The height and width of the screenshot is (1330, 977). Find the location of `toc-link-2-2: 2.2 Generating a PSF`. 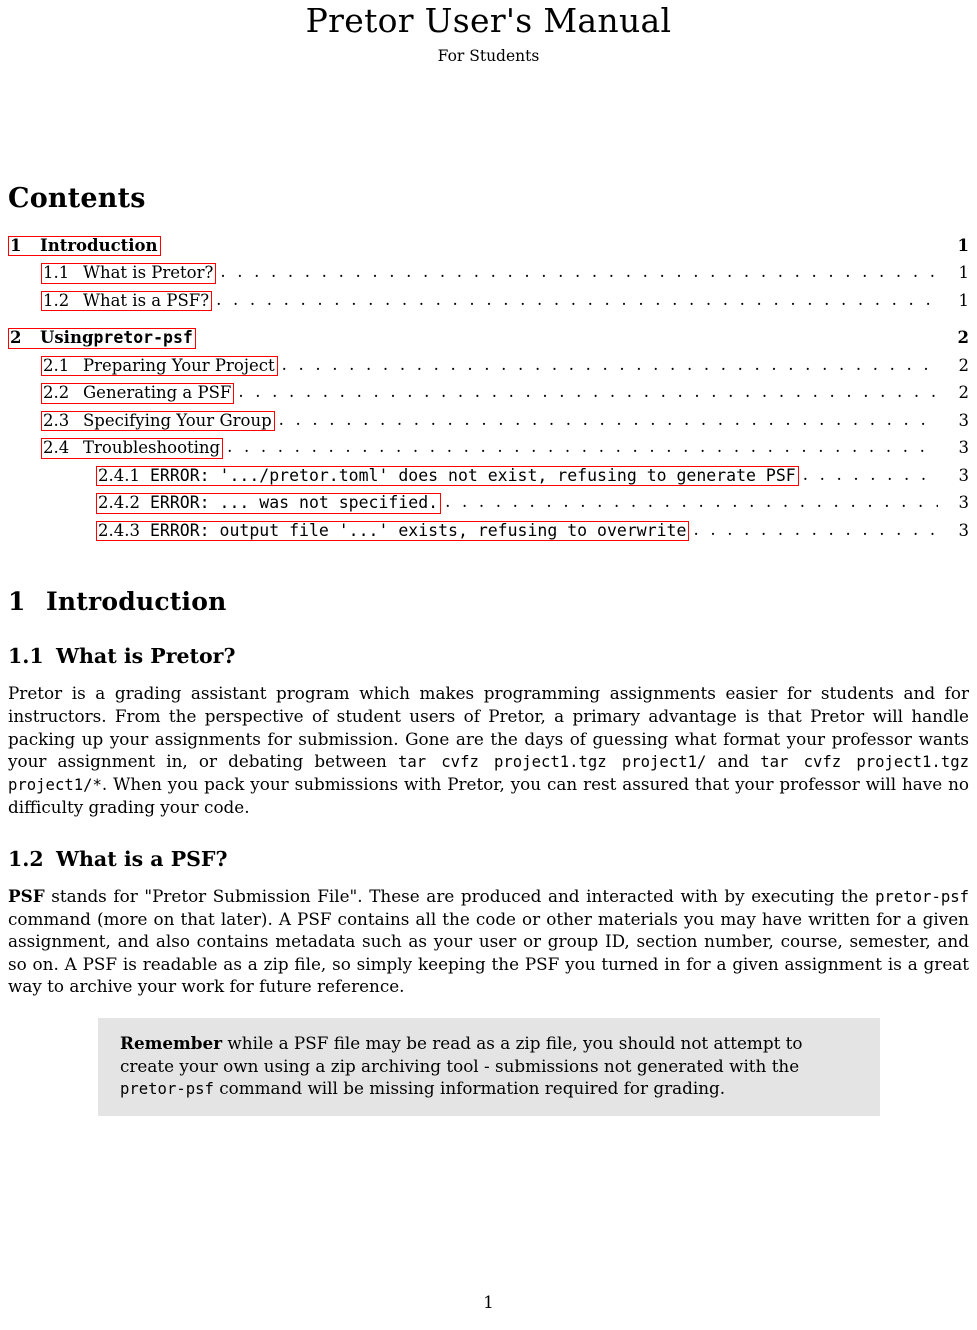

toc-link-2-2: 2.2 Generating a PSF is located at coordinates (138, 393).